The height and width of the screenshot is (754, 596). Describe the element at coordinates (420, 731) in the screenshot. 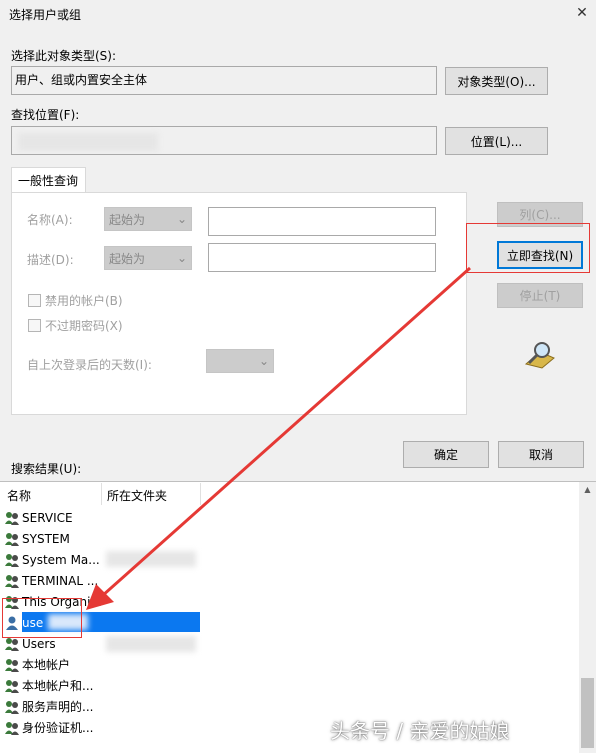

I see `watermark-text: 头条号 / 亲爱的姑娘` at that location.